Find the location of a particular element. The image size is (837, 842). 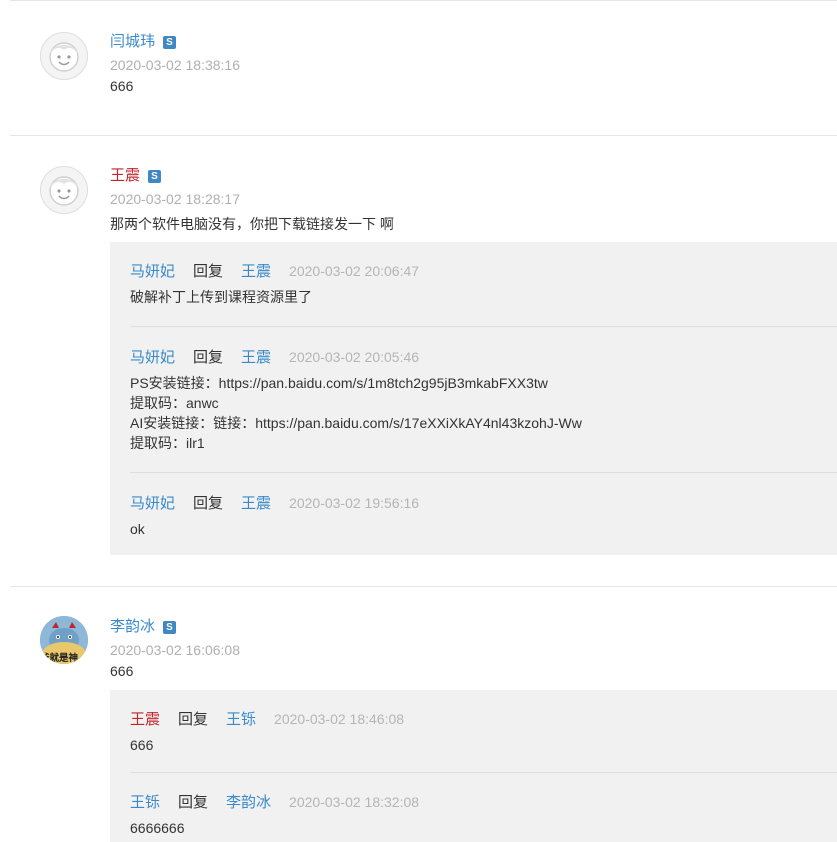

comment-author-line: 闫城玮 S is located at coordinates (143, 42).